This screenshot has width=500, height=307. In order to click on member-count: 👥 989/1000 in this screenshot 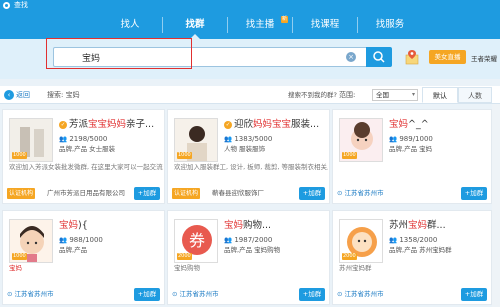, I will do `click(411, 139)`.